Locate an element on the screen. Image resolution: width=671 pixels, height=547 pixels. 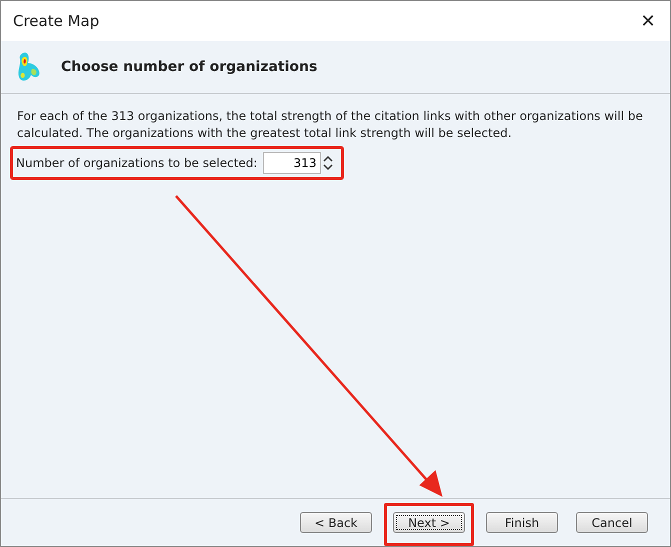
wizard-button: Finish is located at coordinates (522, 522).